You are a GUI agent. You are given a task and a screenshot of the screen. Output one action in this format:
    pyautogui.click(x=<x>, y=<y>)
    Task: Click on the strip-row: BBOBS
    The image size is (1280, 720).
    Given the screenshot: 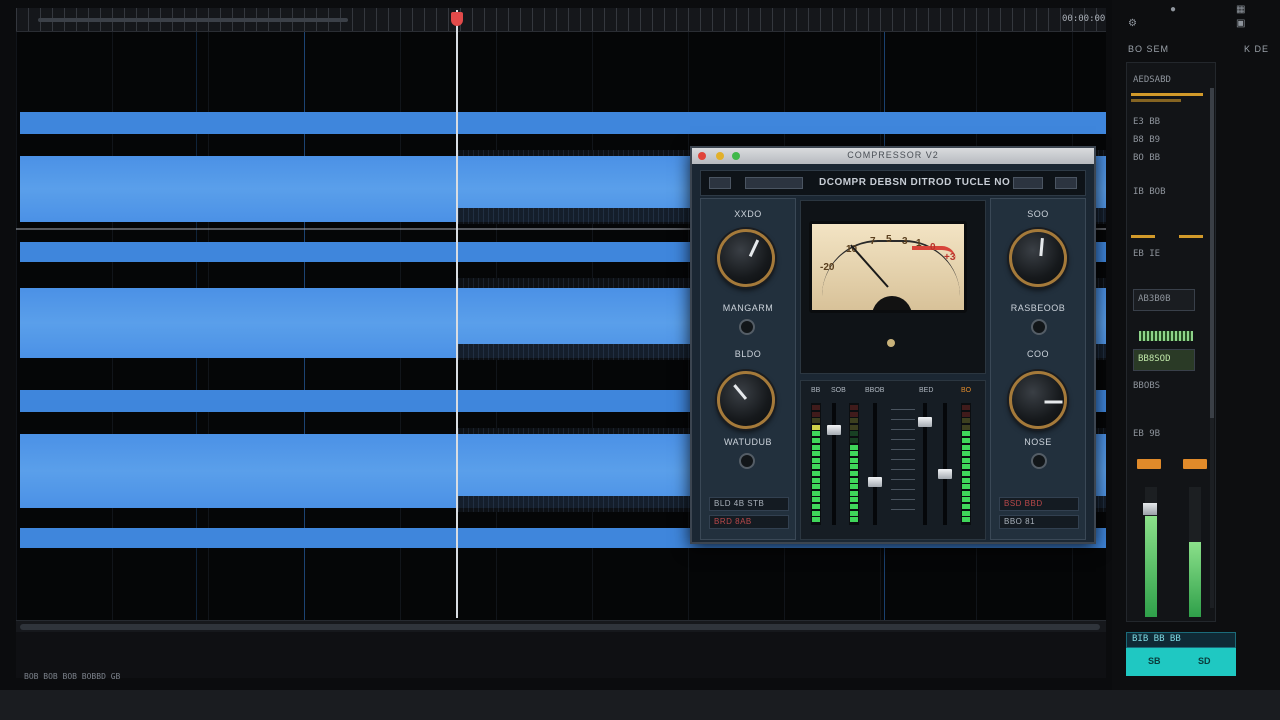 What is the action you would take?
    pyautogui.click(x=1147, y=386)
    